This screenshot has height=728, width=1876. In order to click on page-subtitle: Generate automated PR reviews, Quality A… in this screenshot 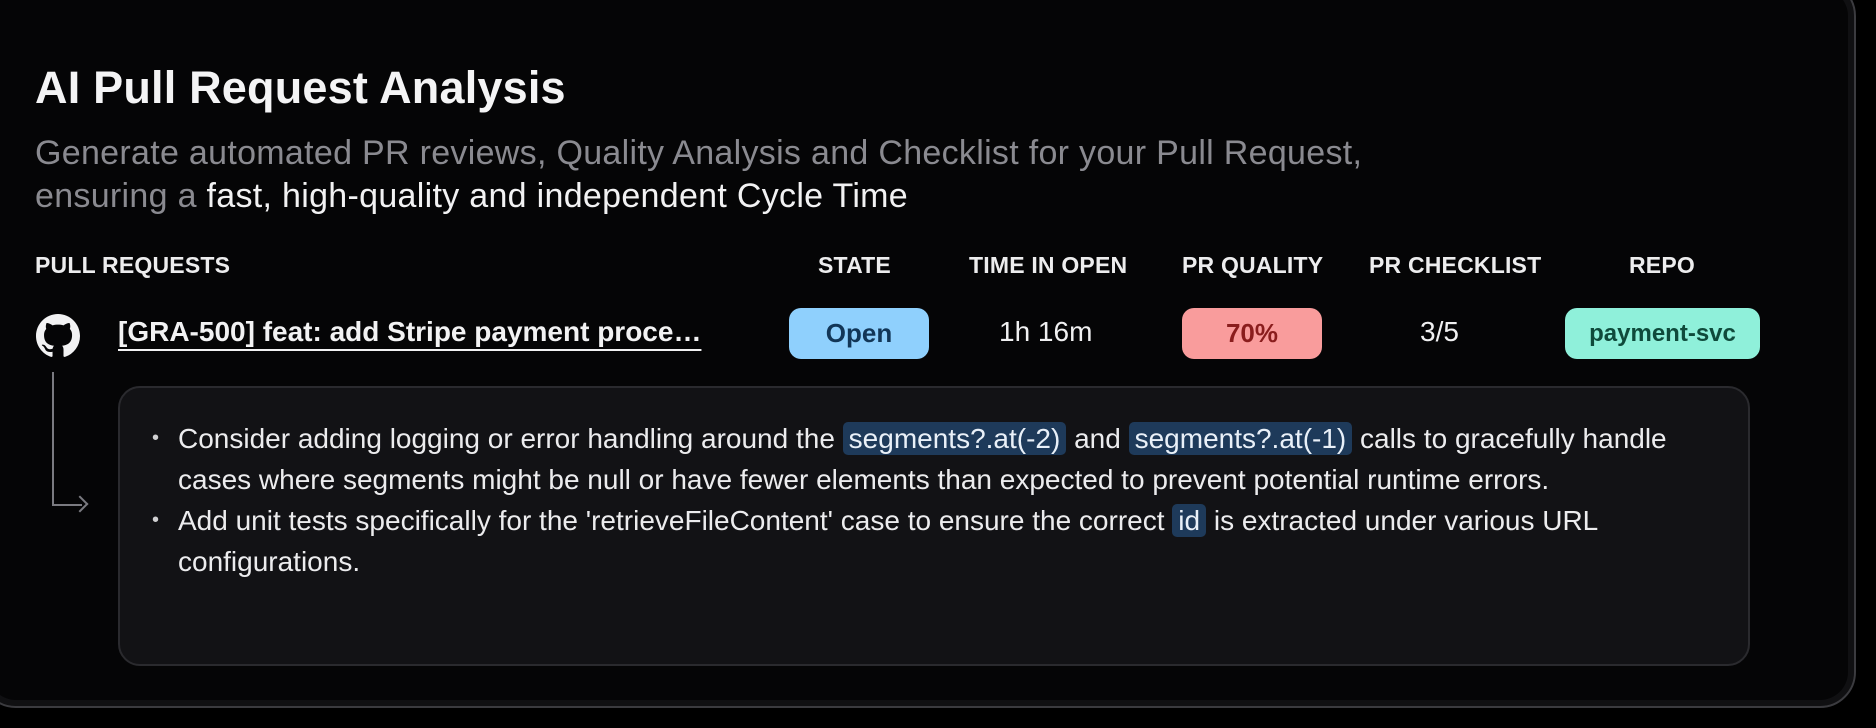, I will do `click(815, 175)`.